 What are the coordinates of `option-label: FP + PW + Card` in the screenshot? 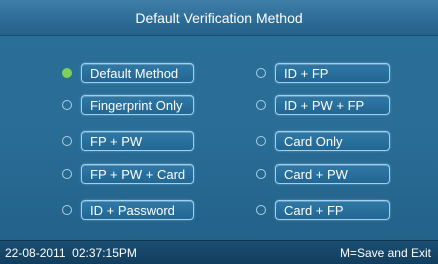 It's located at (137, 174).